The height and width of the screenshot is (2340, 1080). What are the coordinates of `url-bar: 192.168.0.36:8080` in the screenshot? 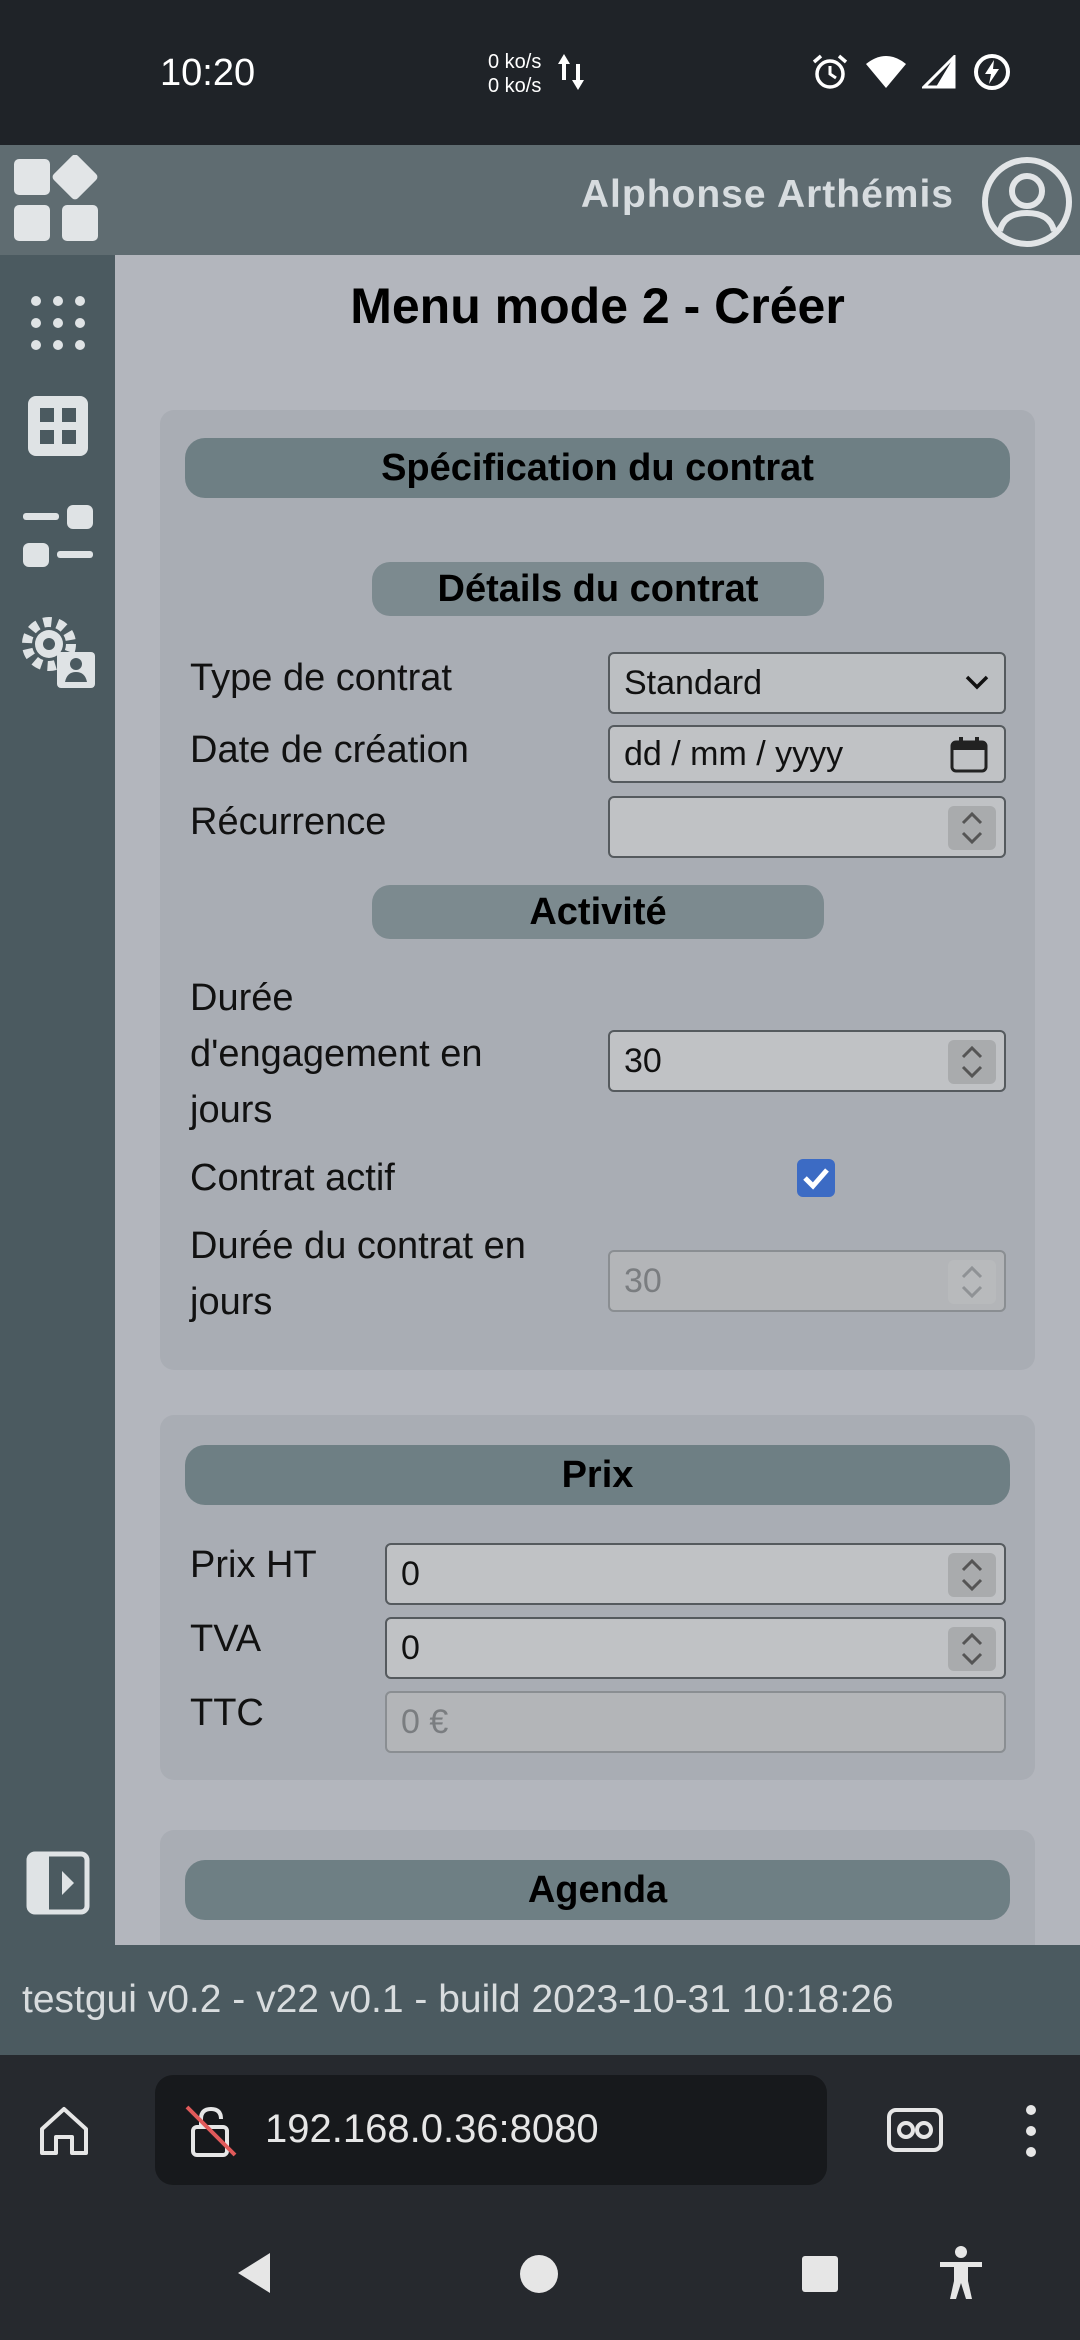 It's located at (491, 2130).